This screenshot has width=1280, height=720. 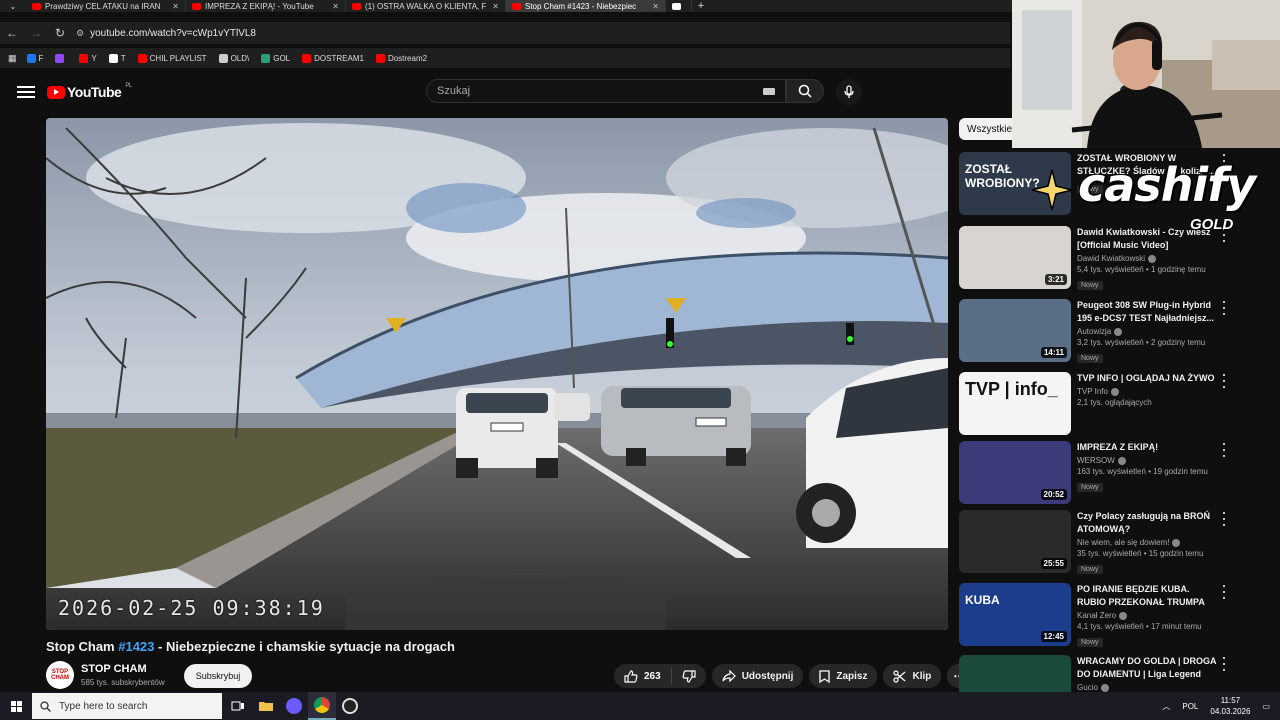 I want to click on url-field: ⚙ youtube.com/watch?v=cWp1vYTlVL8, so click(x=166, y=33).